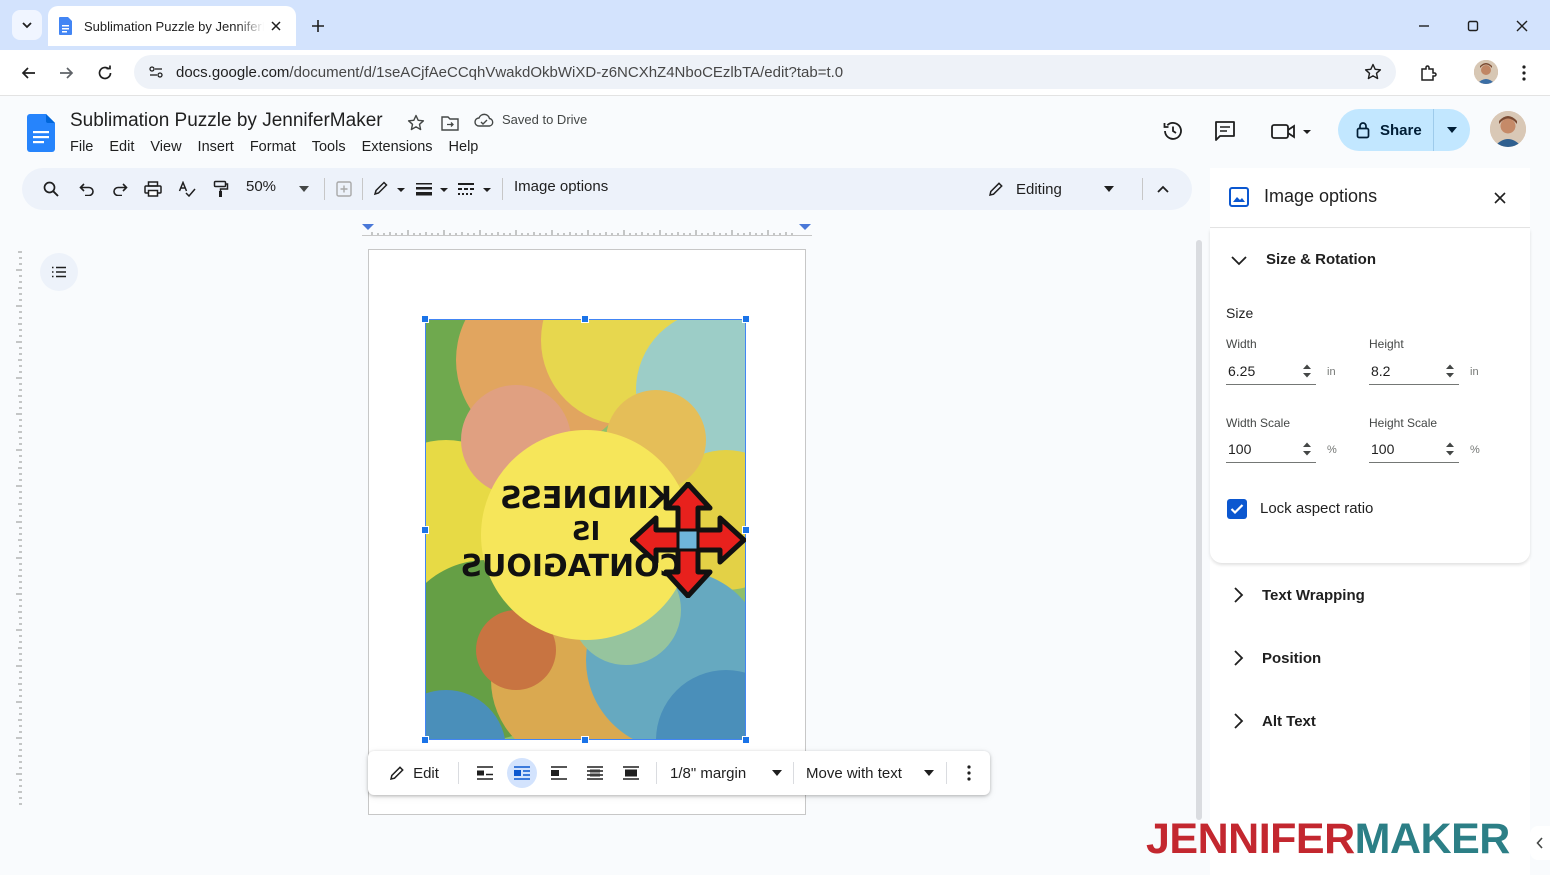 Image resolution: width=1550 pixels, height=875 pixels. I want to click on add-comment-button, so click(344, 189).